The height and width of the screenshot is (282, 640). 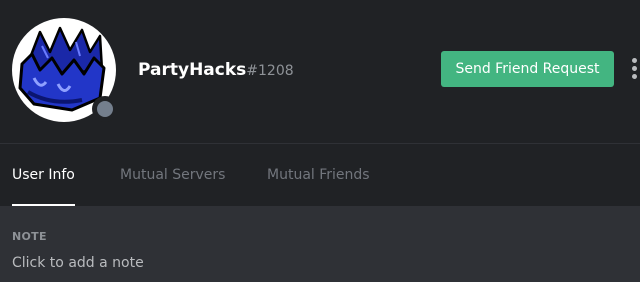 What do you see at coordinates (527, 69) in the screenshot?
I see `send-friend-request-button: Send Friend Request` at bounding box center [527, 69].